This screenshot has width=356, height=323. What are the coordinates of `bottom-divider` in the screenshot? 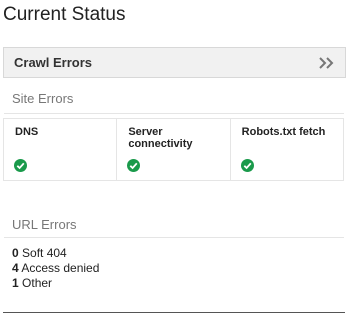 It's located at (174, 312).